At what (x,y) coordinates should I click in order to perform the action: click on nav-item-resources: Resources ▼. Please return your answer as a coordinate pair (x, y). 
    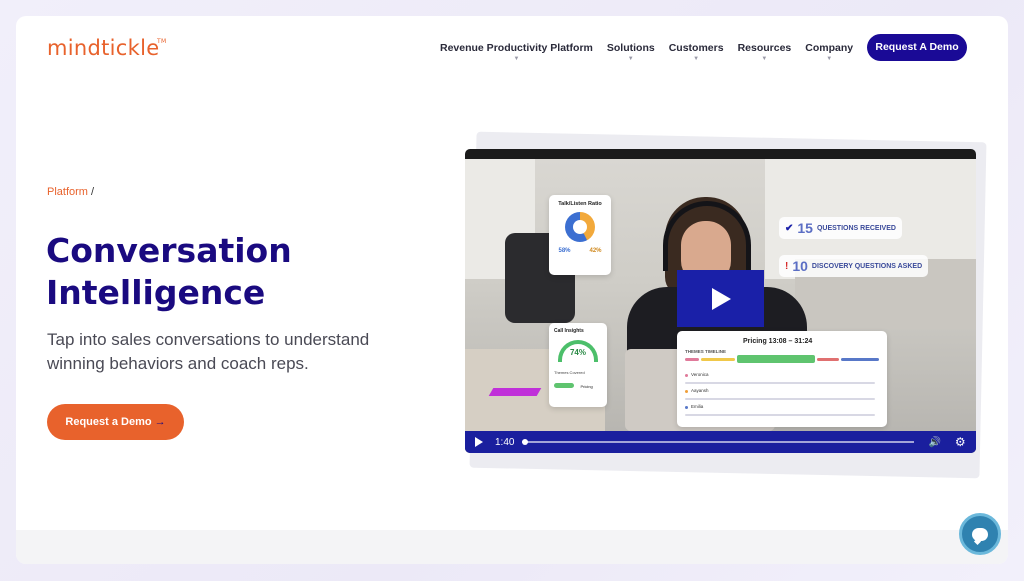
    Looking at the image, I should click on (764, 50).